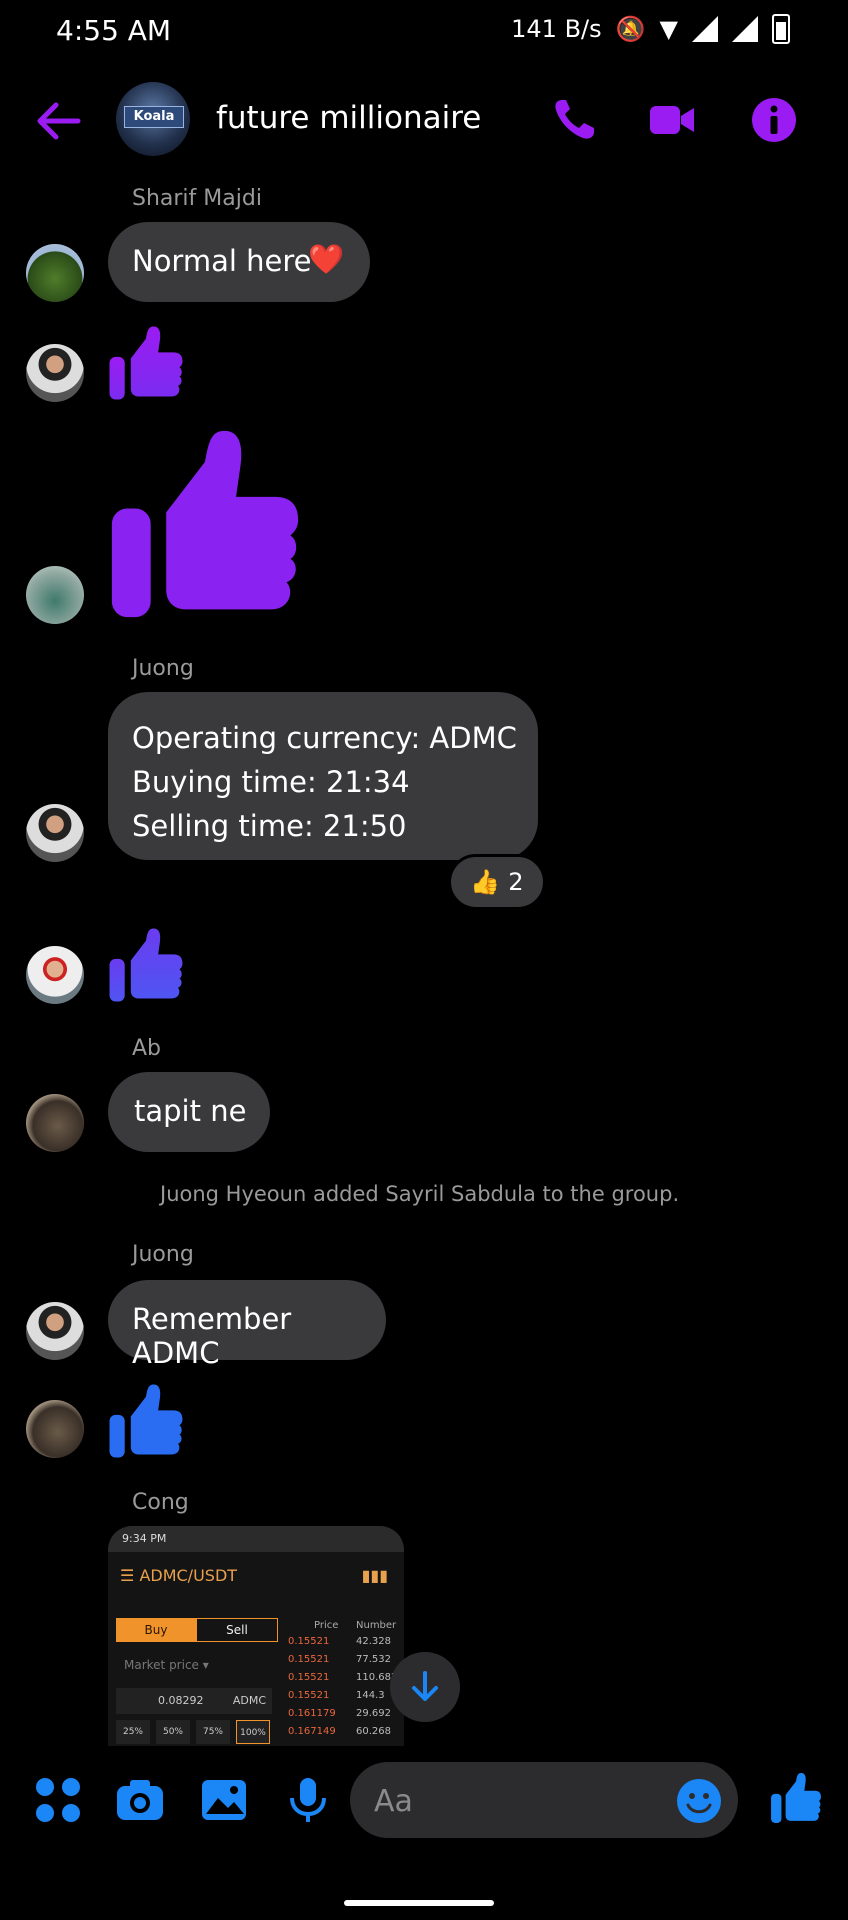  What do you see at coordinates (796, 1798) in the screenshot?
I see `send-like-icon` at bounding box center [796, 1798].